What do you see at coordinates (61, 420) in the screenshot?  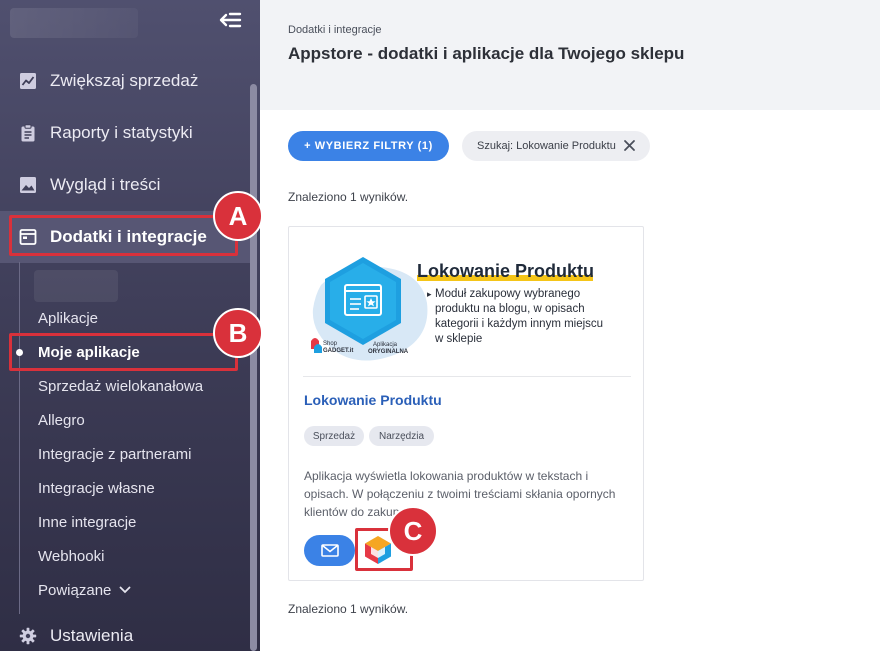 I see `submenu-item-allegro: Allegro` at bounding box center [61, 420].